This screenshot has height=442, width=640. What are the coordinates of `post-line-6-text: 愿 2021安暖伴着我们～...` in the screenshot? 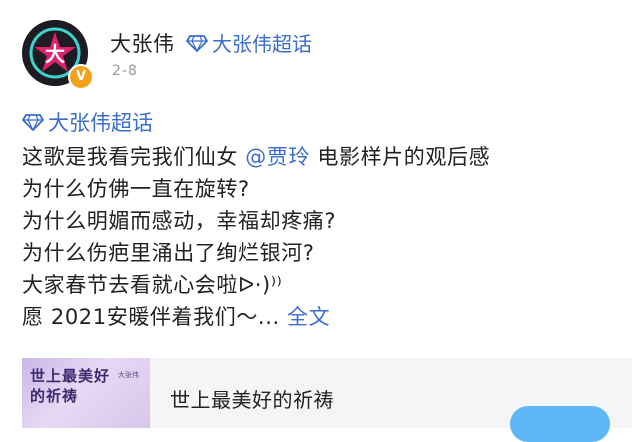 It's located at (151, 317).